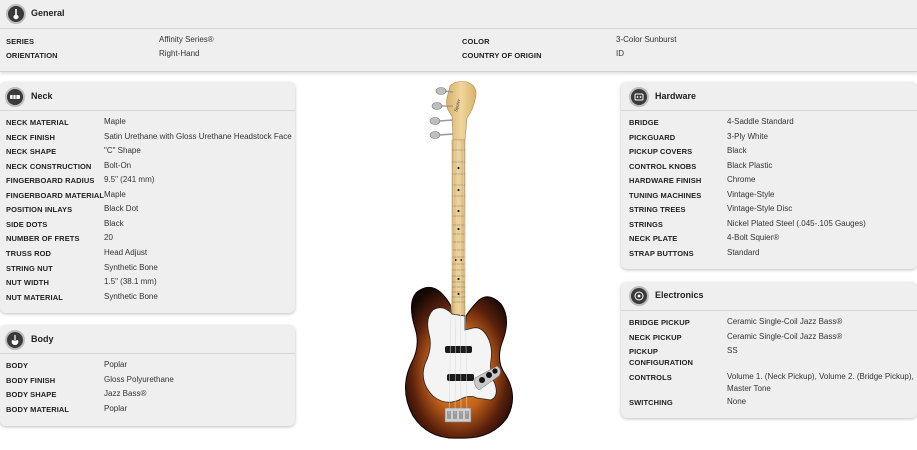 The image size is (917, 450). I want to click on spec-value: Black Plastic, so click(750, 165).